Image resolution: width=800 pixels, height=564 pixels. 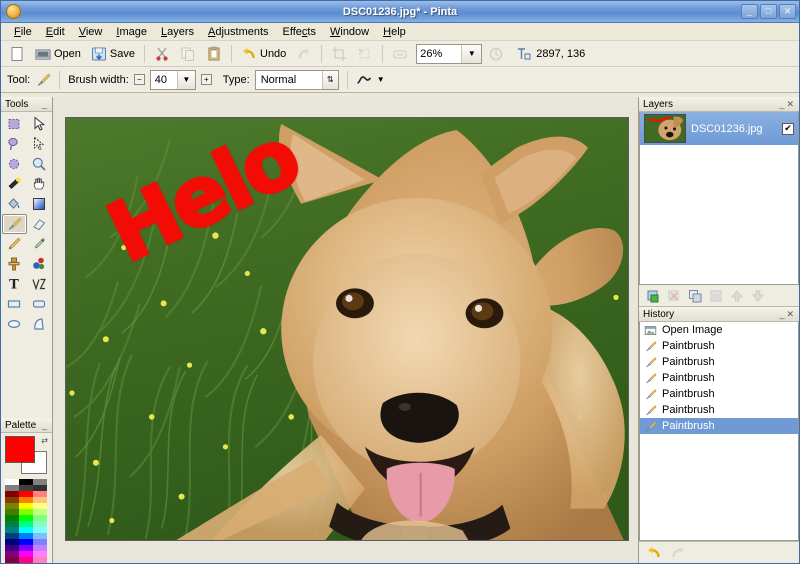 What do you see at coordinates (363, 79) in the screenshot?
I see `curve-icon` at bounding box center [363, 79].